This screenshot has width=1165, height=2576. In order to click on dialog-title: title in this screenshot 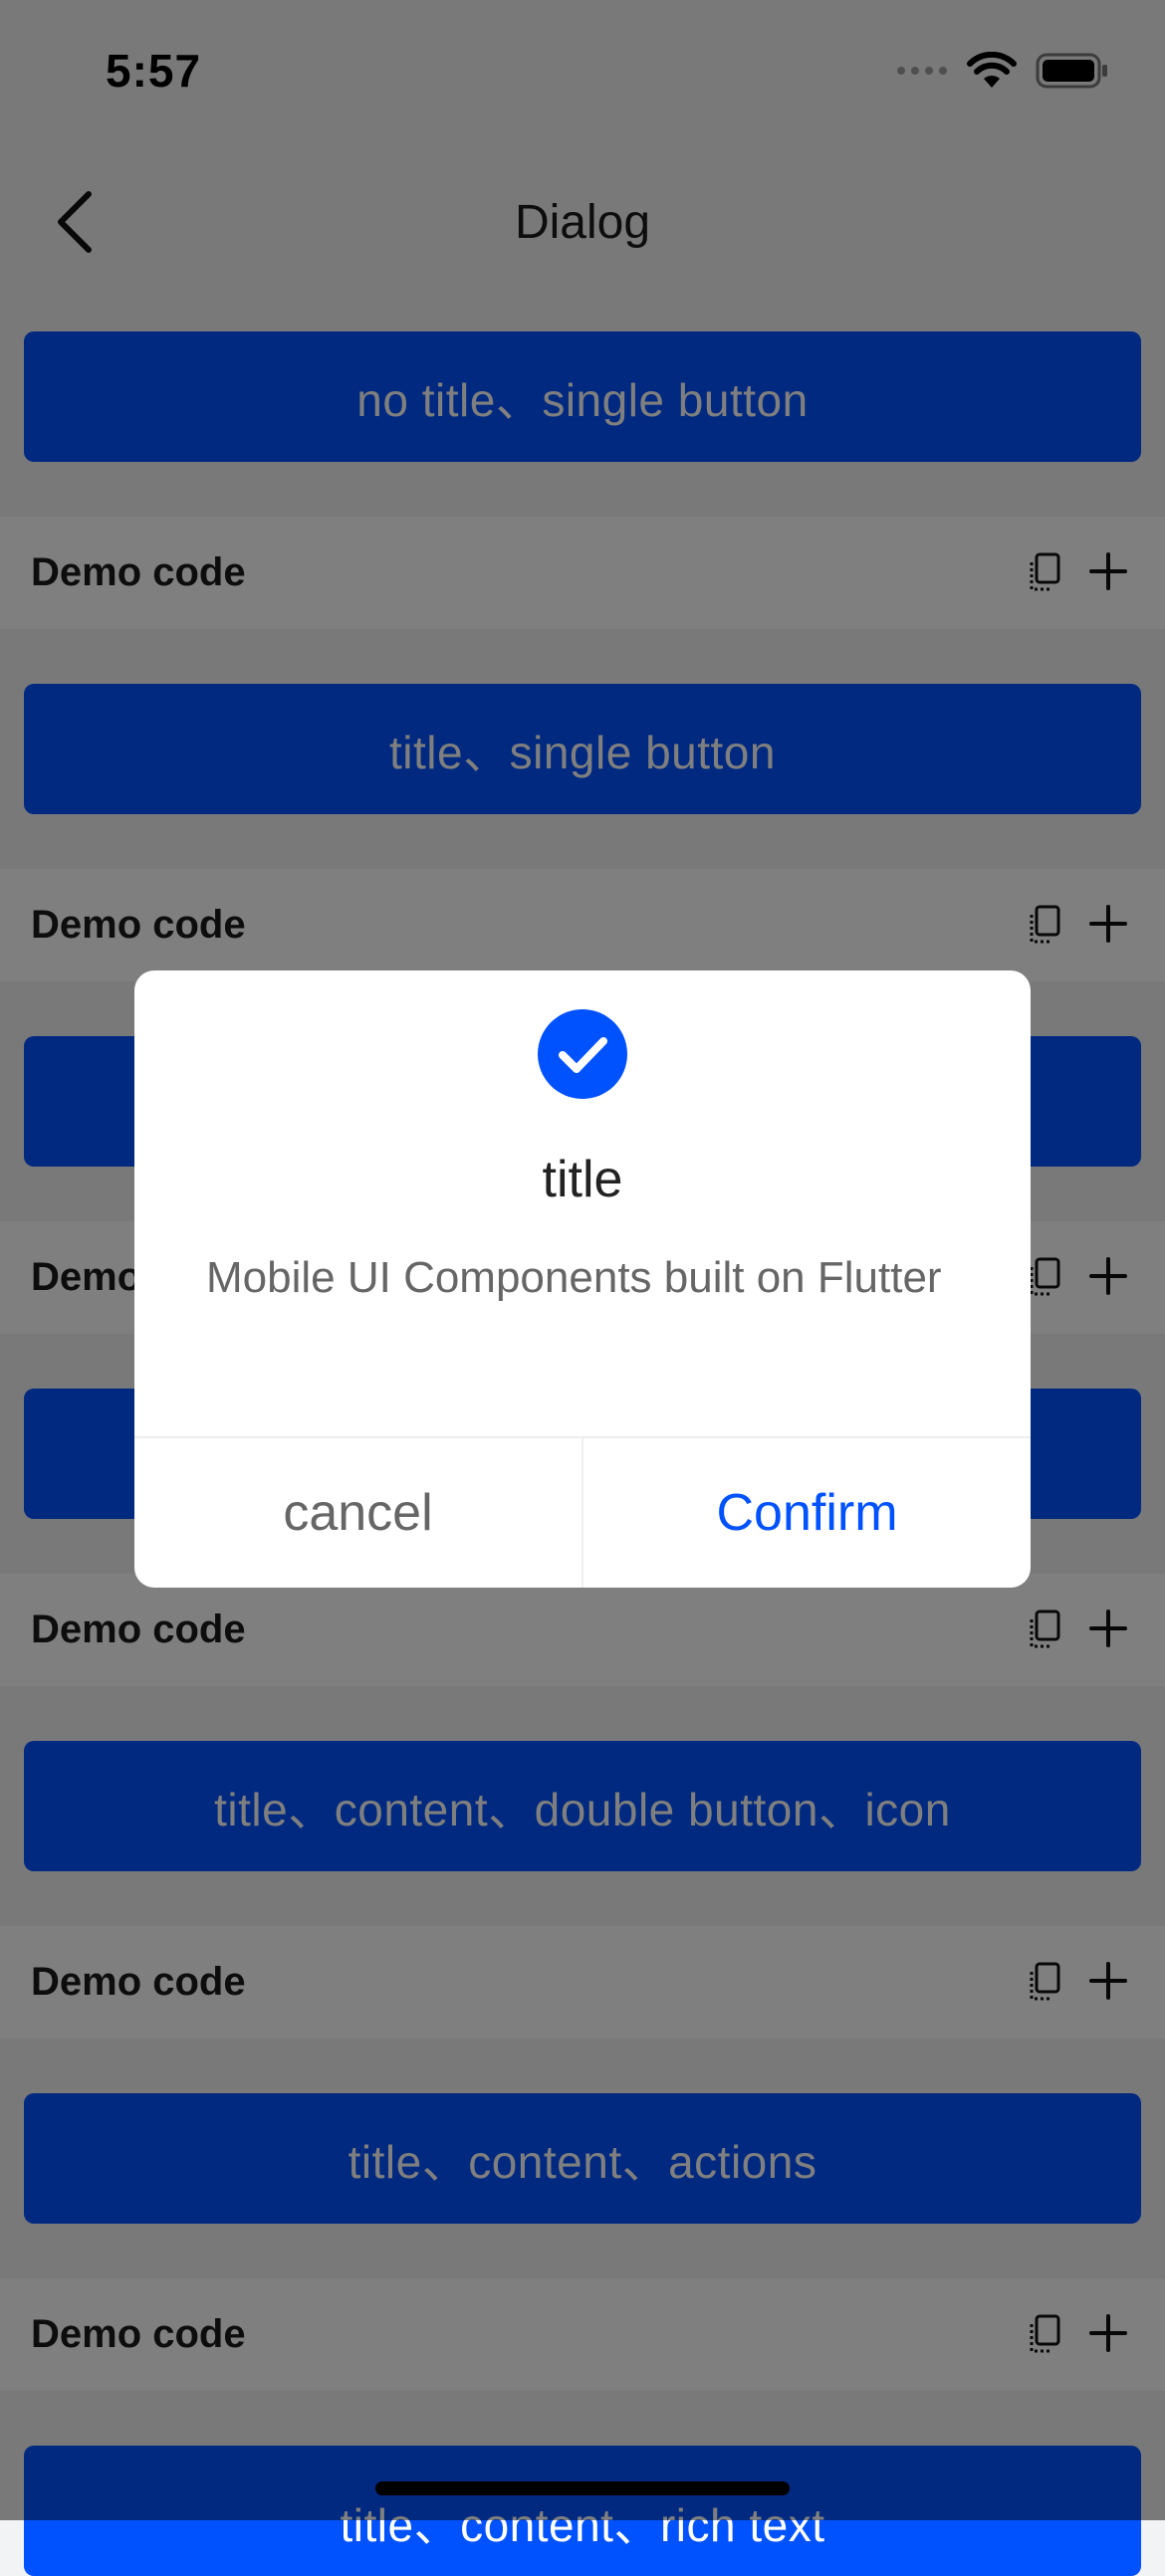, I will do `click(582, 1179)`.